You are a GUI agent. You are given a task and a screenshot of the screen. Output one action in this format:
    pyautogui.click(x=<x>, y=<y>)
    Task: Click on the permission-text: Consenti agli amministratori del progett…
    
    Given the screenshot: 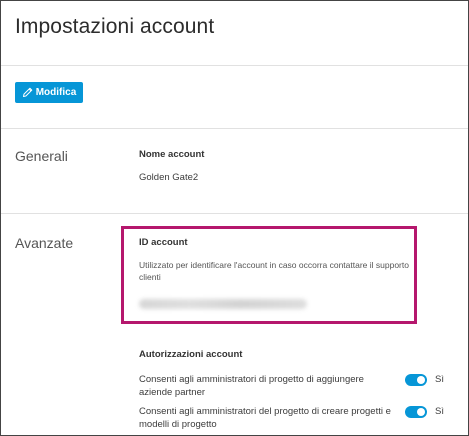 What is the action you would take?
    pyautogui.click(x=265, y=418)
    